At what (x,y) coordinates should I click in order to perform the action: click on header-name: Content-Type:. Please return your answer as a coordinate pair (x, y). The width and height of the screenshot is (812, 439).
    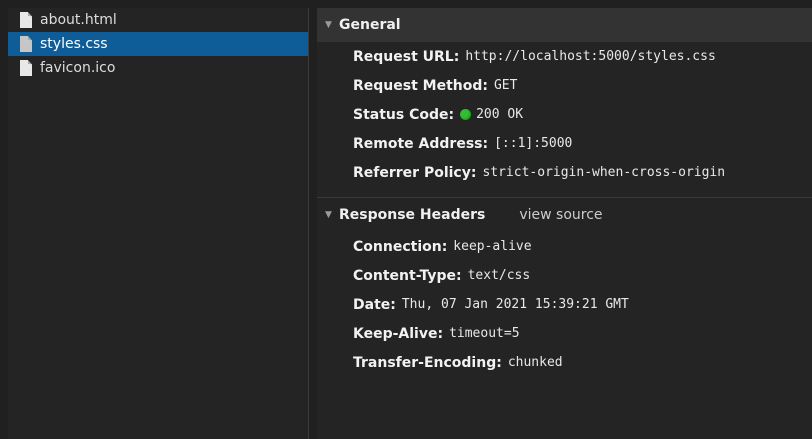
    Looking at the image, I should click on (407, 275).